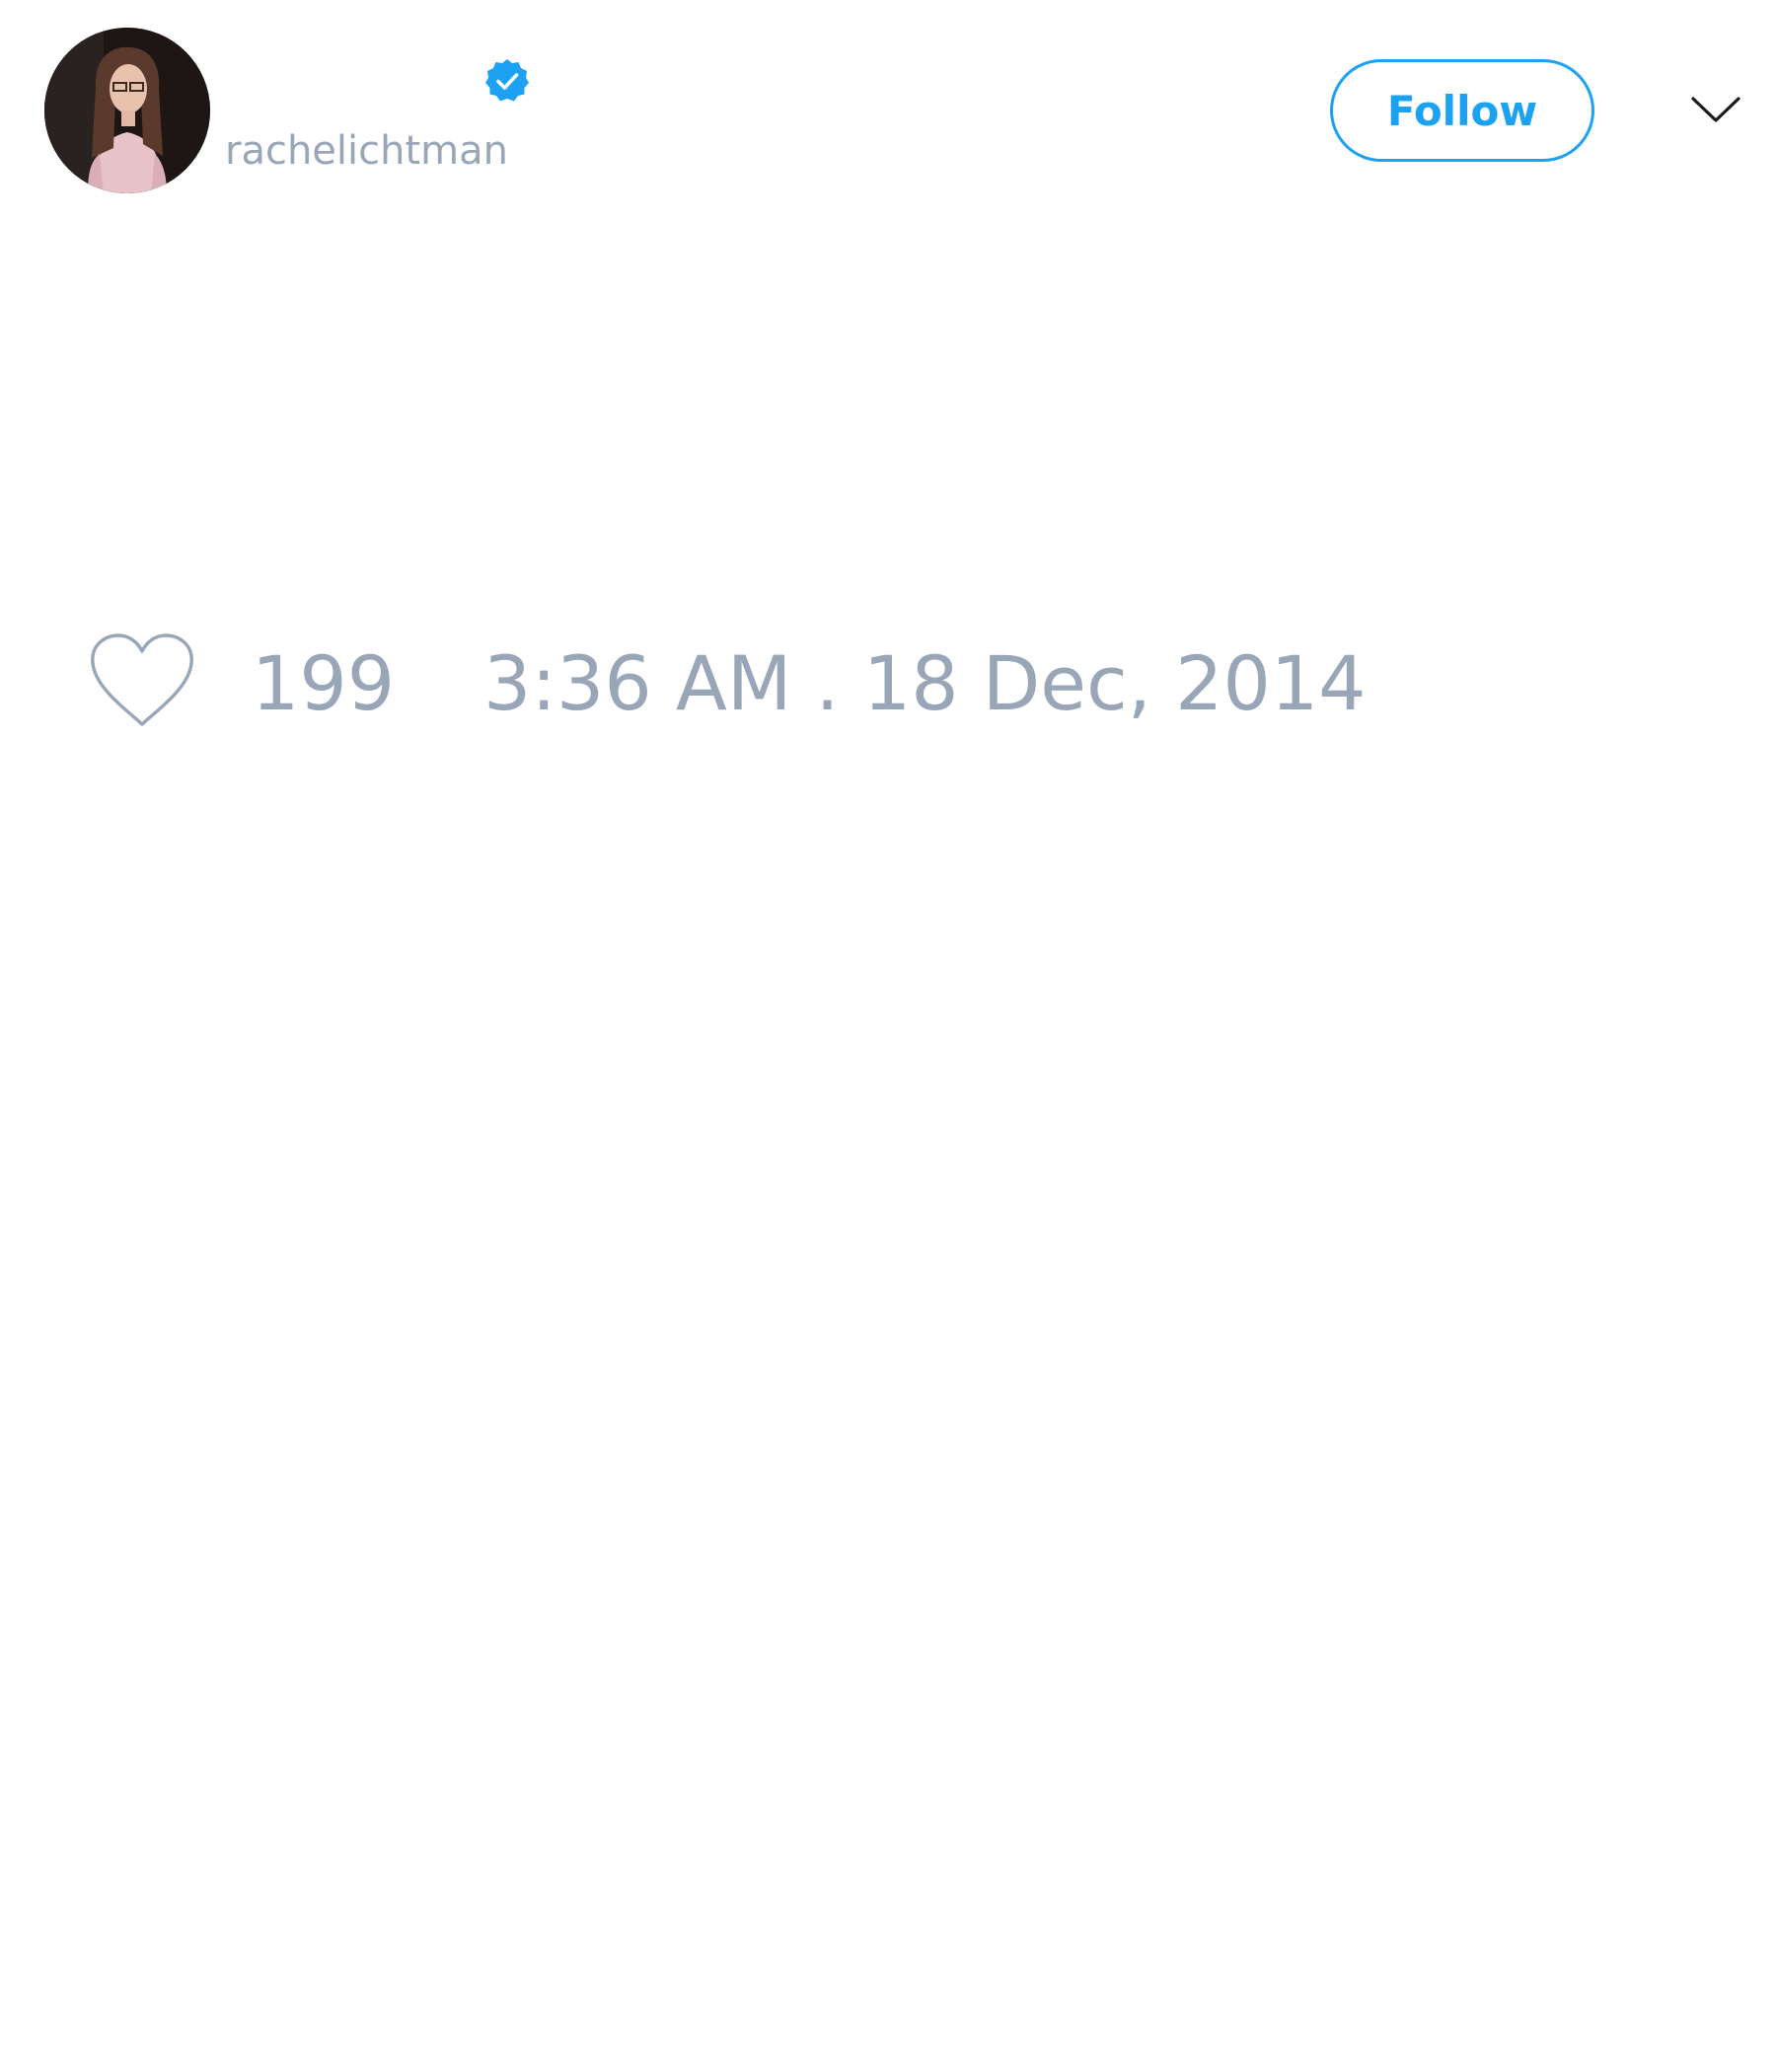 The image size is (1776, 2072). Describe the element at coordinates (127, 111) in the screenshot. I see `avatar` at that location.